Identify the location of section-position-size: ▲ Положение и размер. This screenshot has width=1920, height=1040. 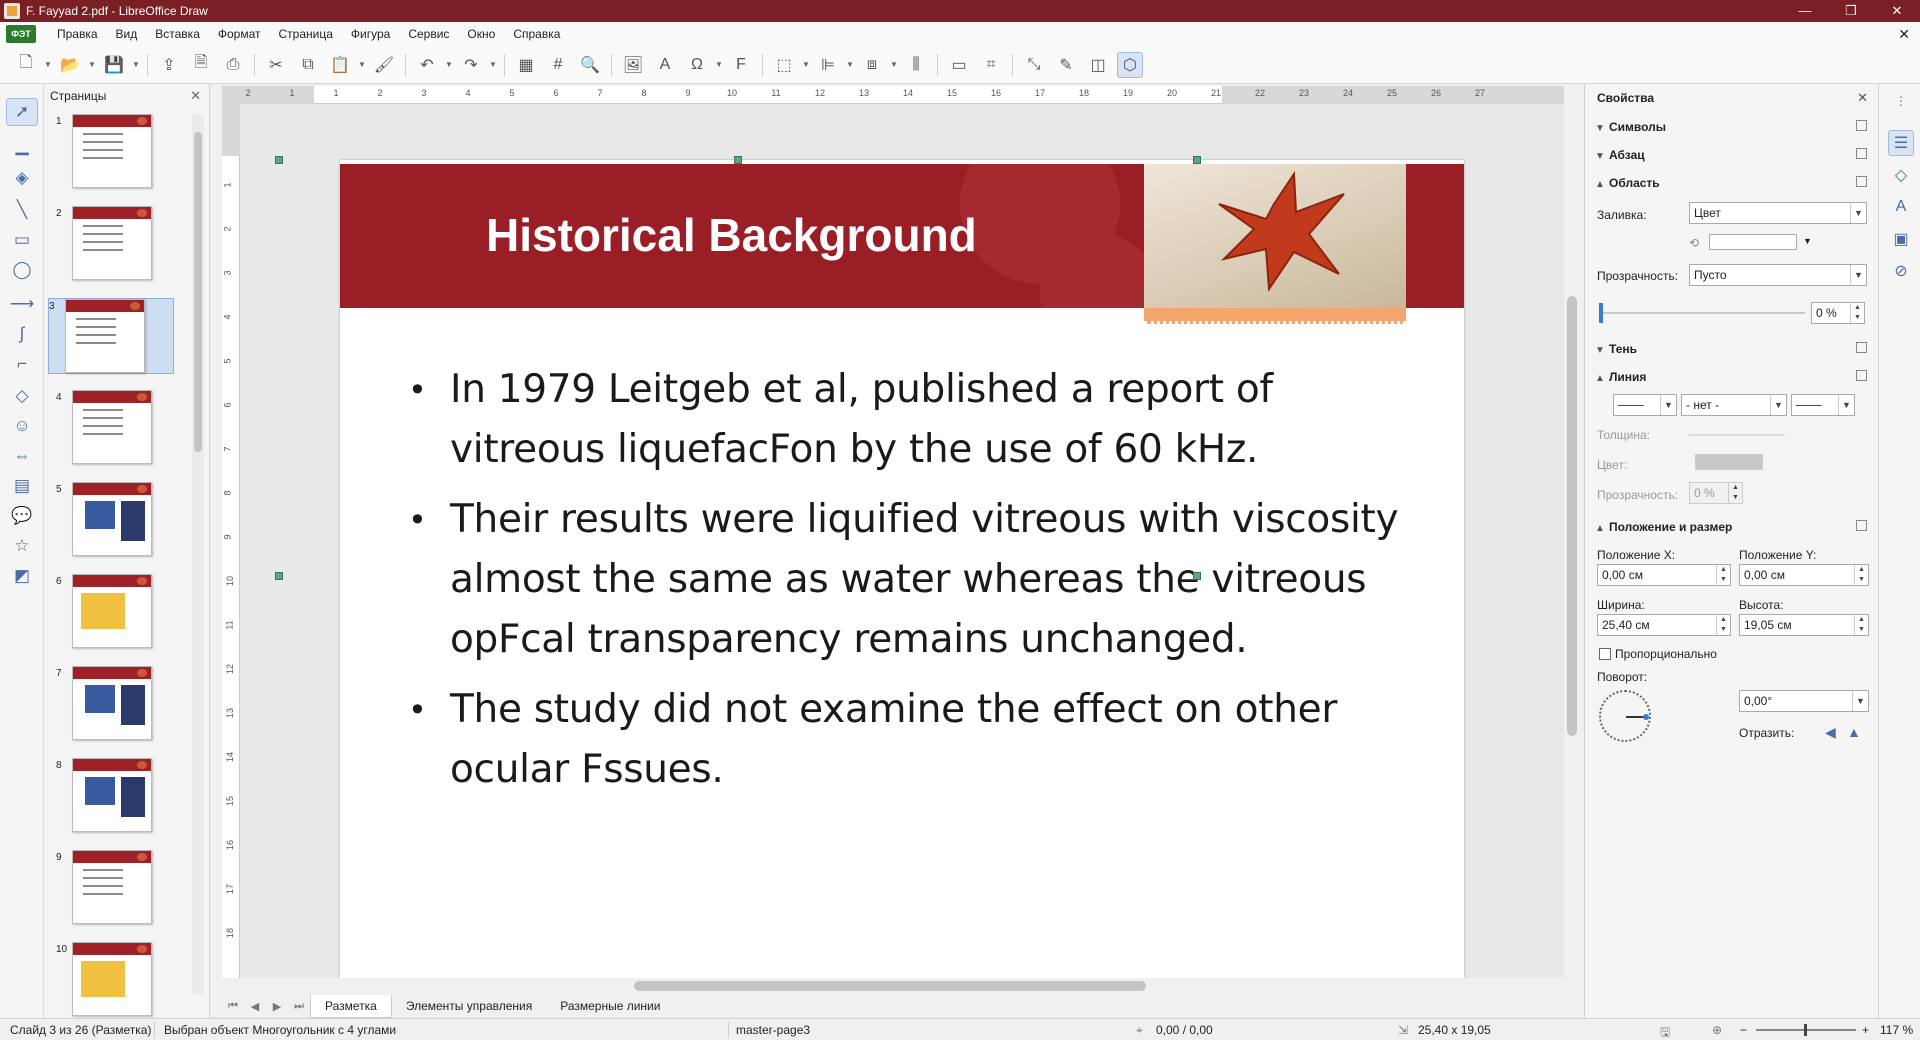
(1732, 527).